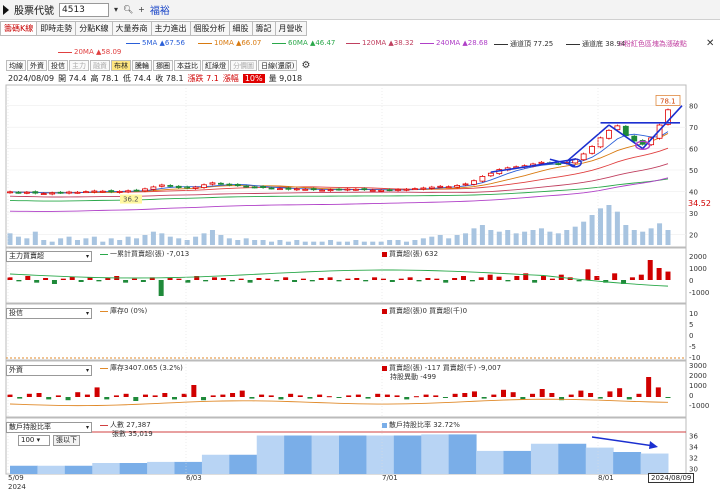 The image size is (720, 492). Describe the element at coordinates (691, 396) in the screenshot. I see `foreign-axis-label: 0` at that location.